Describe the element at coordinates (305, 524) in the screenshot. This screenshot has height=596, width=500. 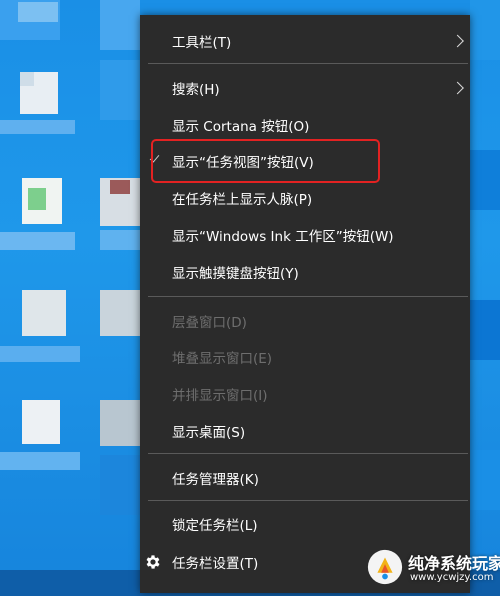
I see `menu-item-lock-taskbar: 锁定任务栏(L)` at that location.